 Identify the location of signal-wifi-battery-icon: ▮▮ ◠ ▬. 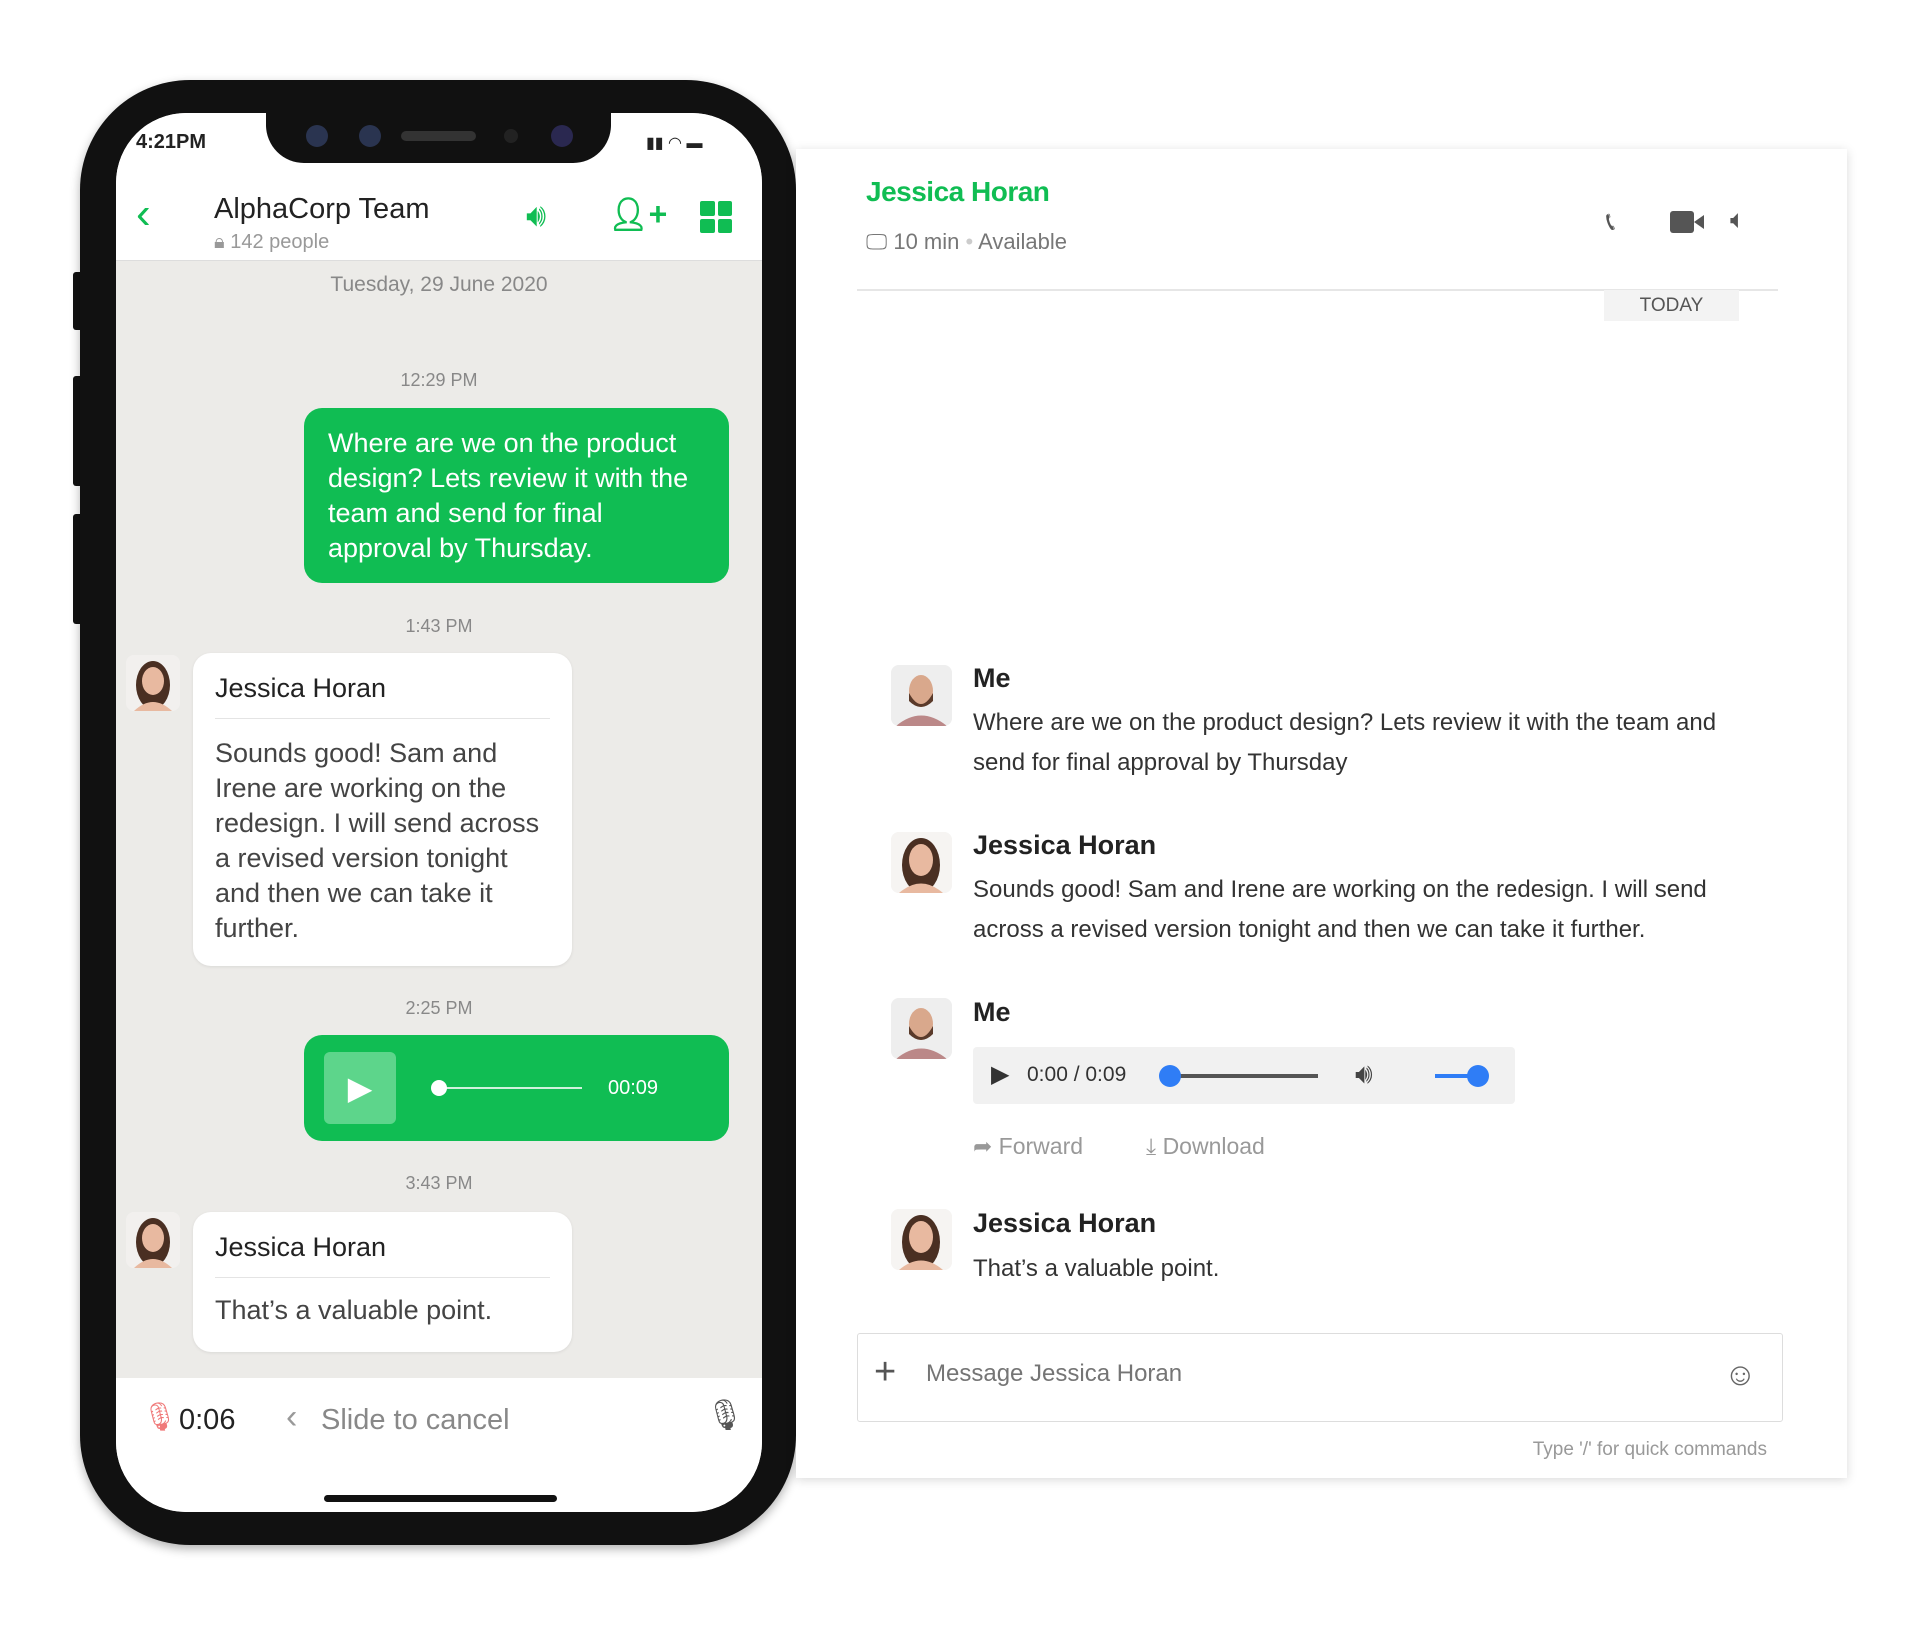
(674, 143).